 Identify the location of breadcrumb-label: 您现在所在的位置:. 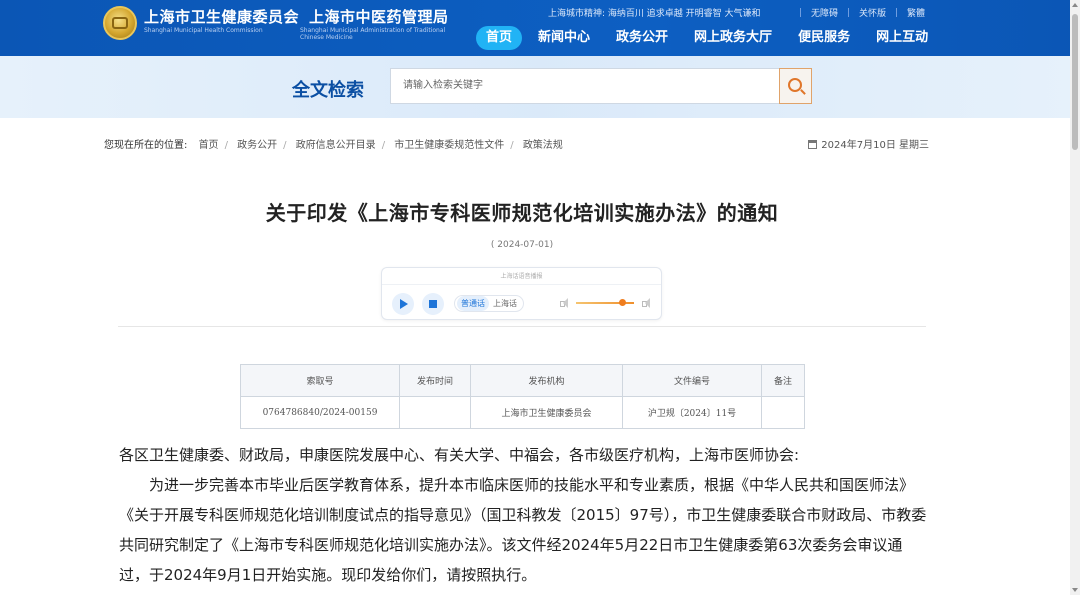
(146, 145).